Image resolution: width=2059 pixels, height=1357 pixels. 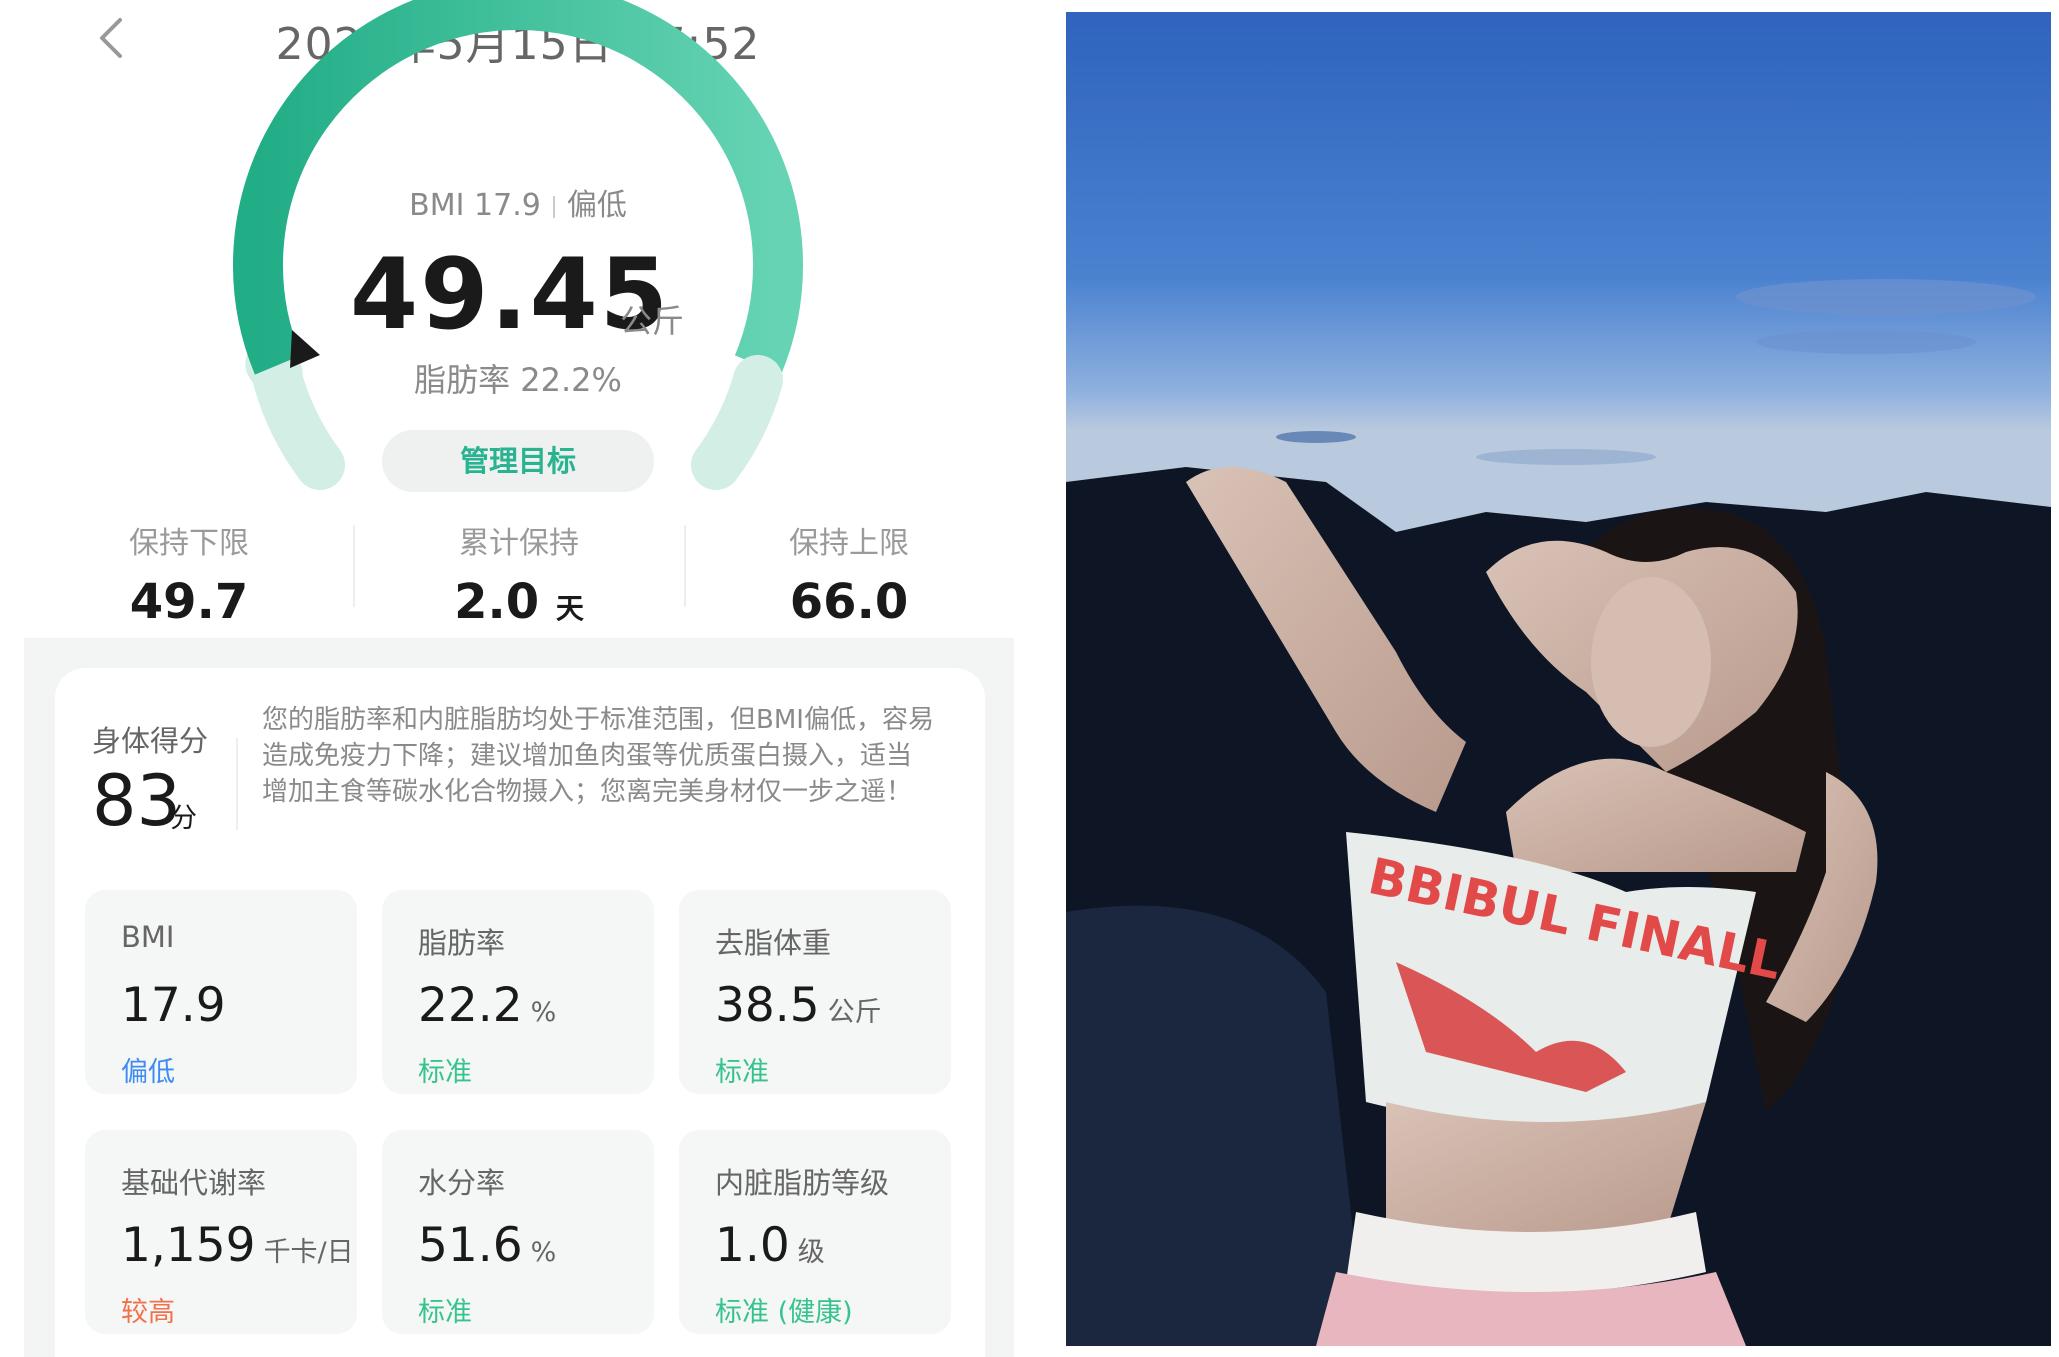 I want to click on metric-status: 偏低, so click(x=148, y=1072).